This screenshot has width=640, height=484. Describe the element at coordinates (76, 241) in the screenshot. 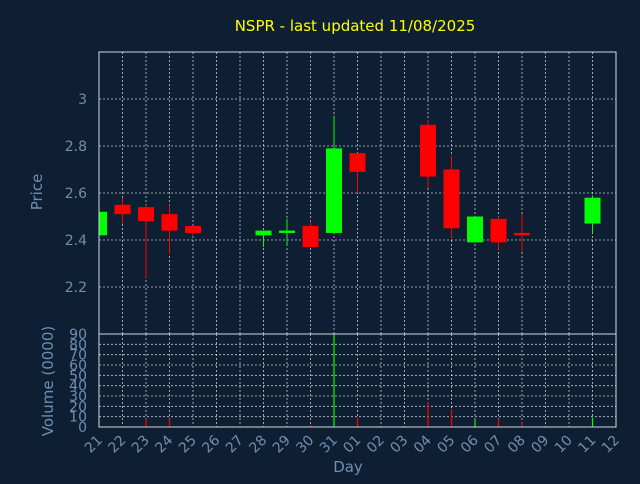

I see `price-tick-label: 2.4` at that location.